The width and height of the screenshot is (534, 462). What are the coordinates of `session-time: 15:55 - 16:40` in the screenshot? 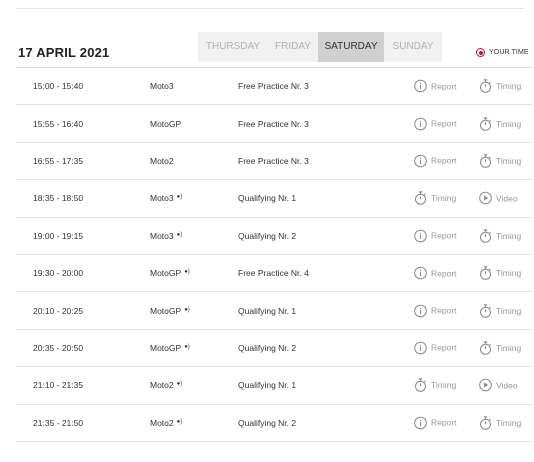 It's located at (58, 123).